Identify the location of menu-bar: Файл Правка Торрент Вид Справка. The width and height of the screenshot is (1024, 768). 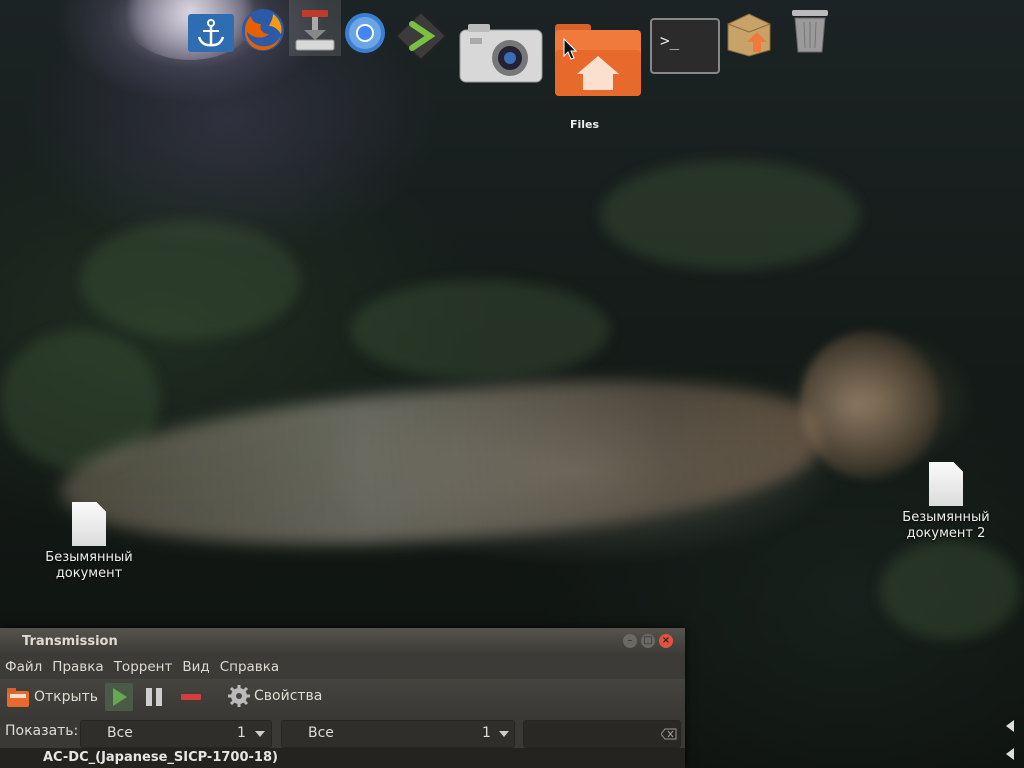
(342, 667).